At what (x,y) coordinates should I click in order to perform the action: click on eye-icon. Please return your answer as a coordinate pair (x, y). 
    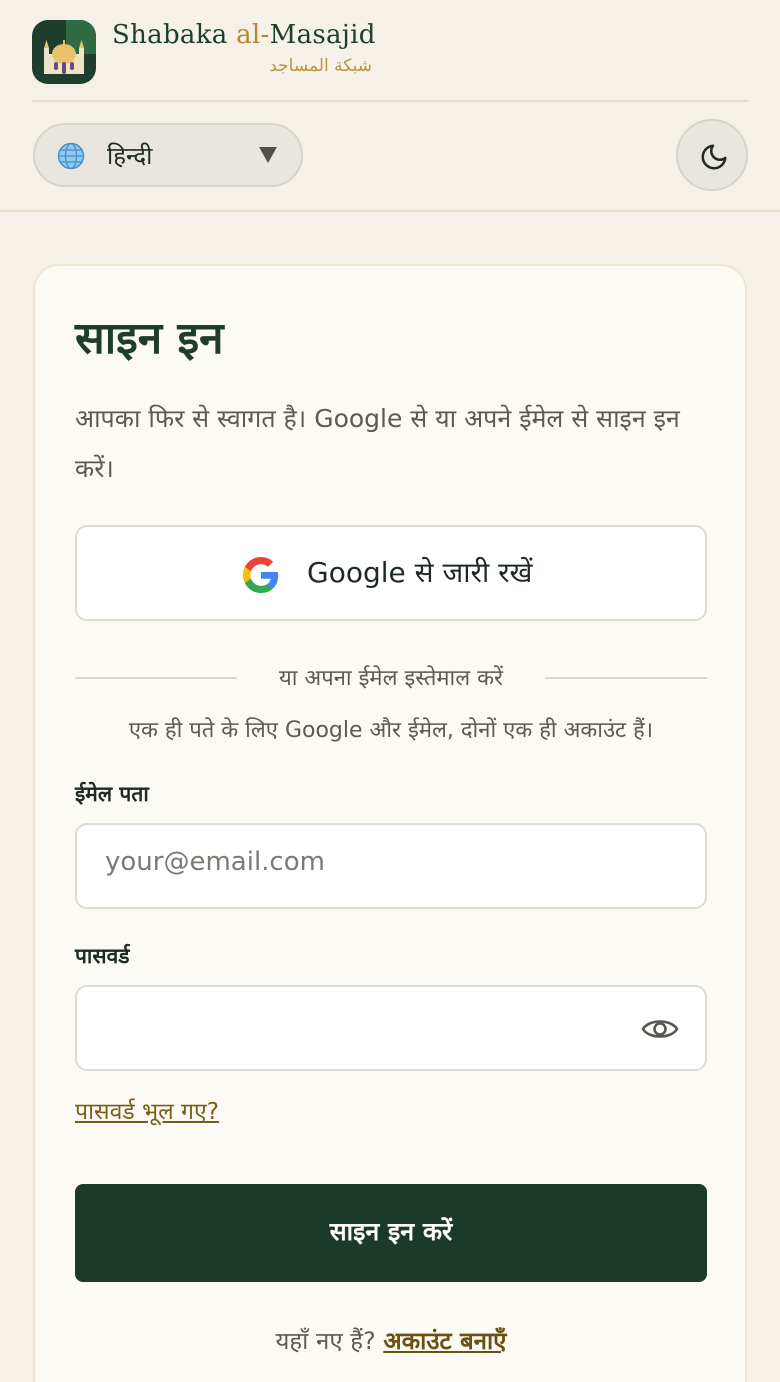
    Looking at the image, I should click on (660, 1029).